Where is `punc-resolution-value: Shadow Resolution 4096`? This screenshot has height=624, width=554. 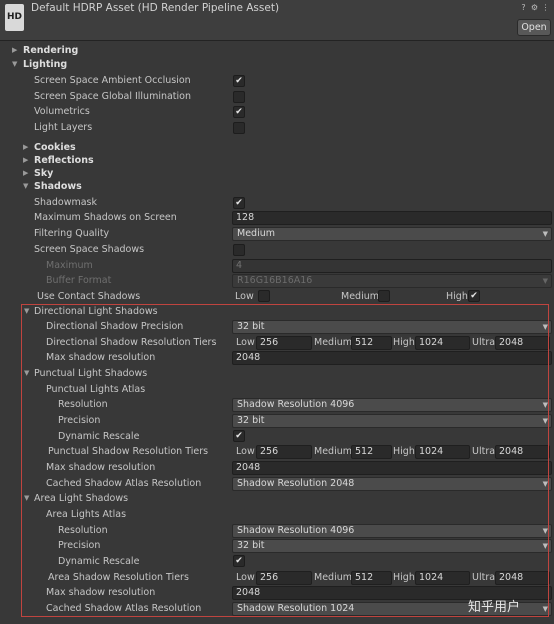
punc-resolution-value: Shadow Resolution 4096 is located at coordinates (296, 404).